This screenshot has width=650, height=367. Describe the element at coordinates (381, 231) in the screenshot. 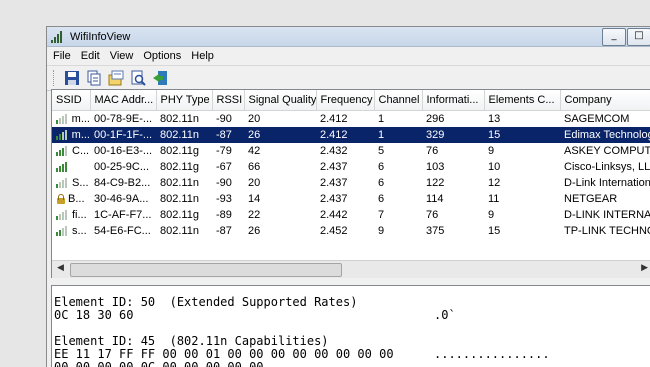

I see `cell-channel: 9` at that location.